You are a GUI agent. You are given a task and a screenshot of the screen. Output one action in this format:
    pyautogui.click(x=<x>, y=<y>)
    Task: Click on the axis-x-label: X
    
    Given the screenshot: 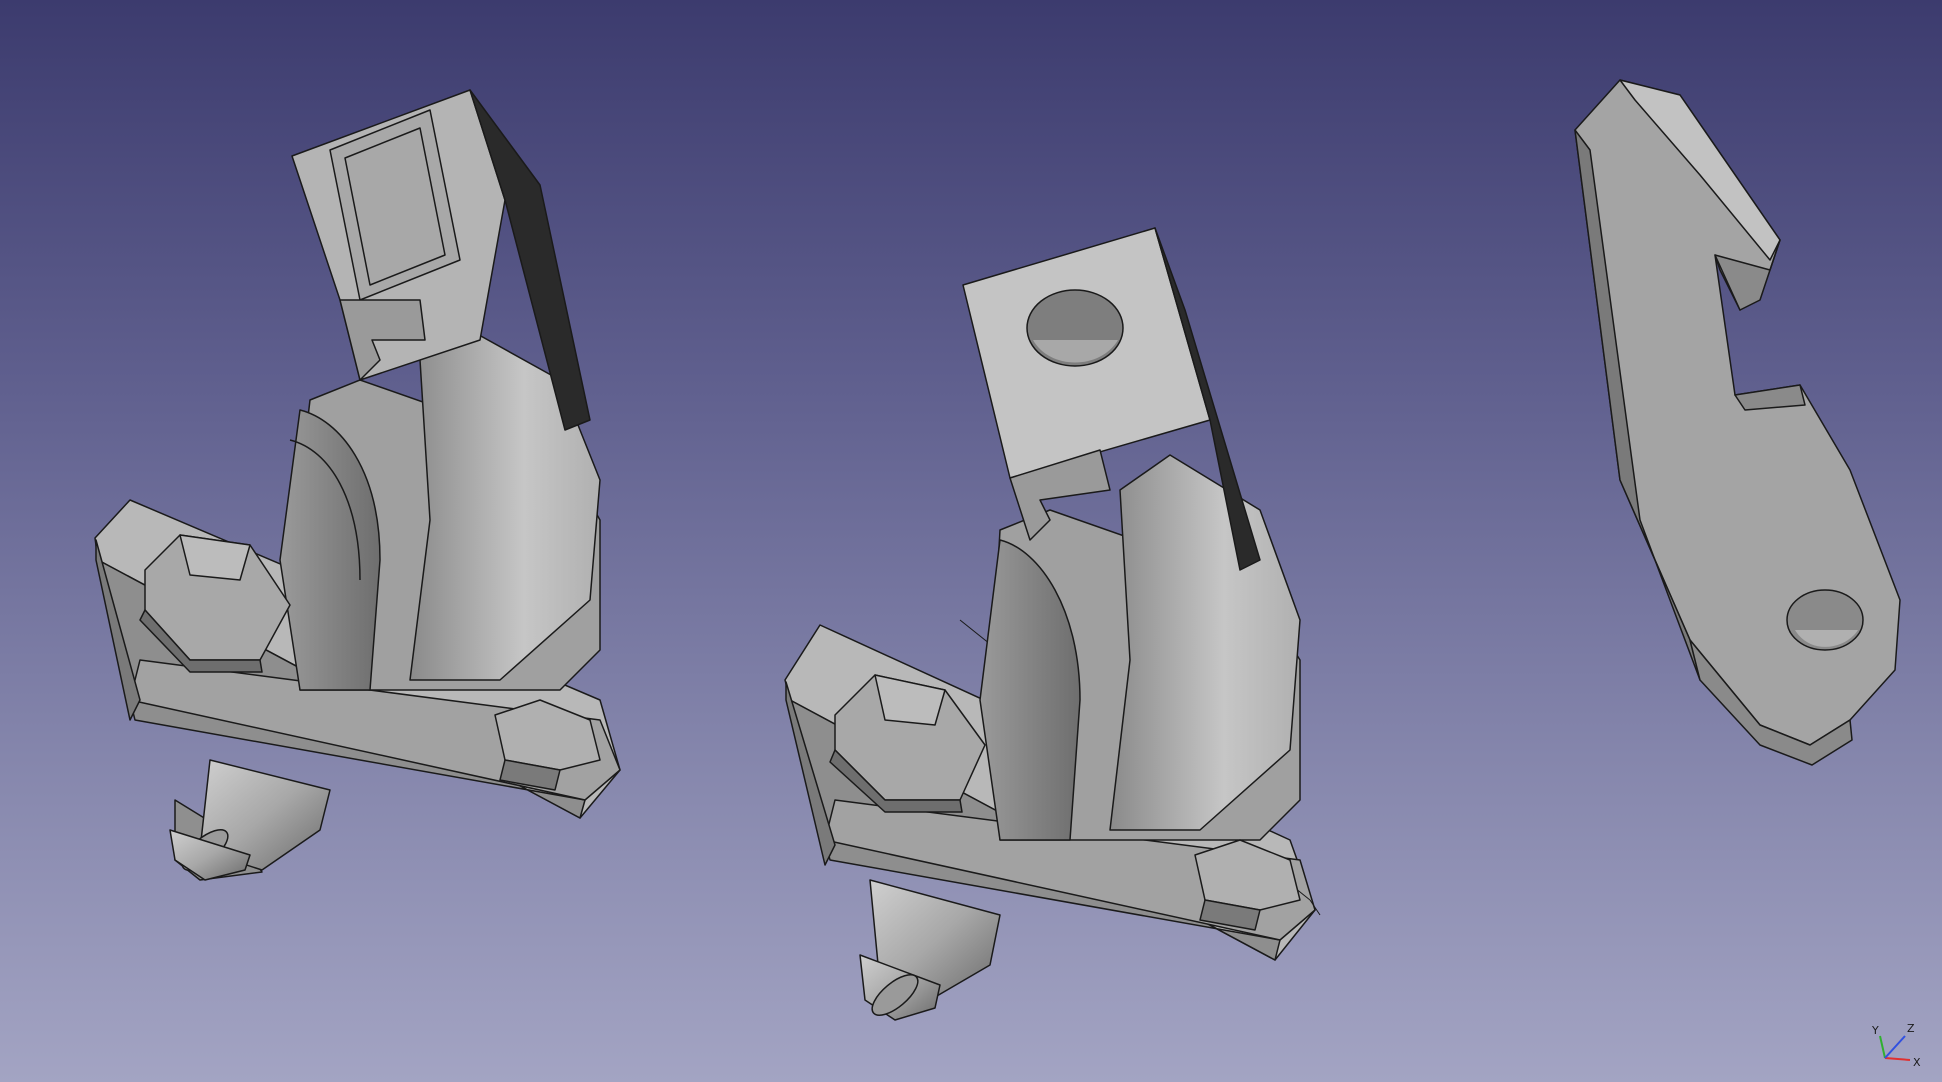 What is the action you would take?
    pyautogui.click(x=1917, y=1062)
    